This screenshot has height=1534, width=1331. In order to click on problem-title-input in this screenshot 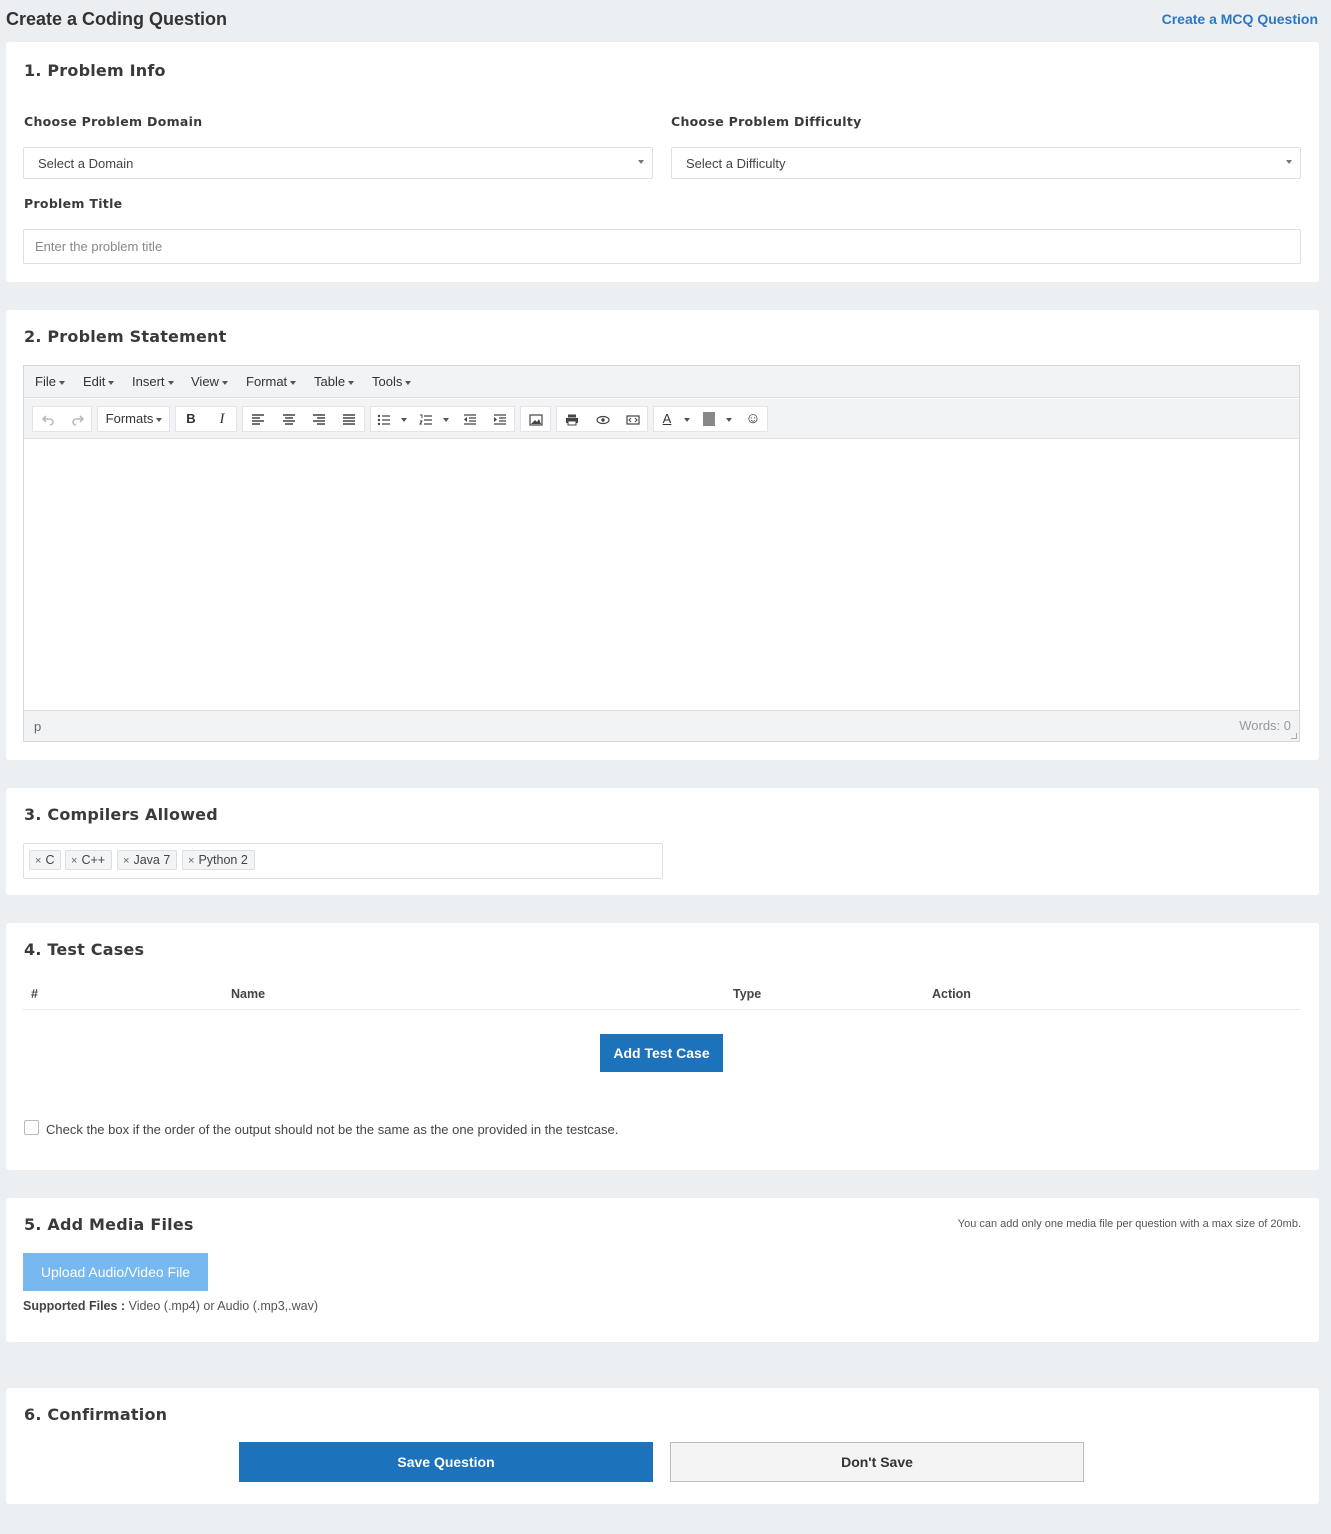, I will do `click(662, 246)`.